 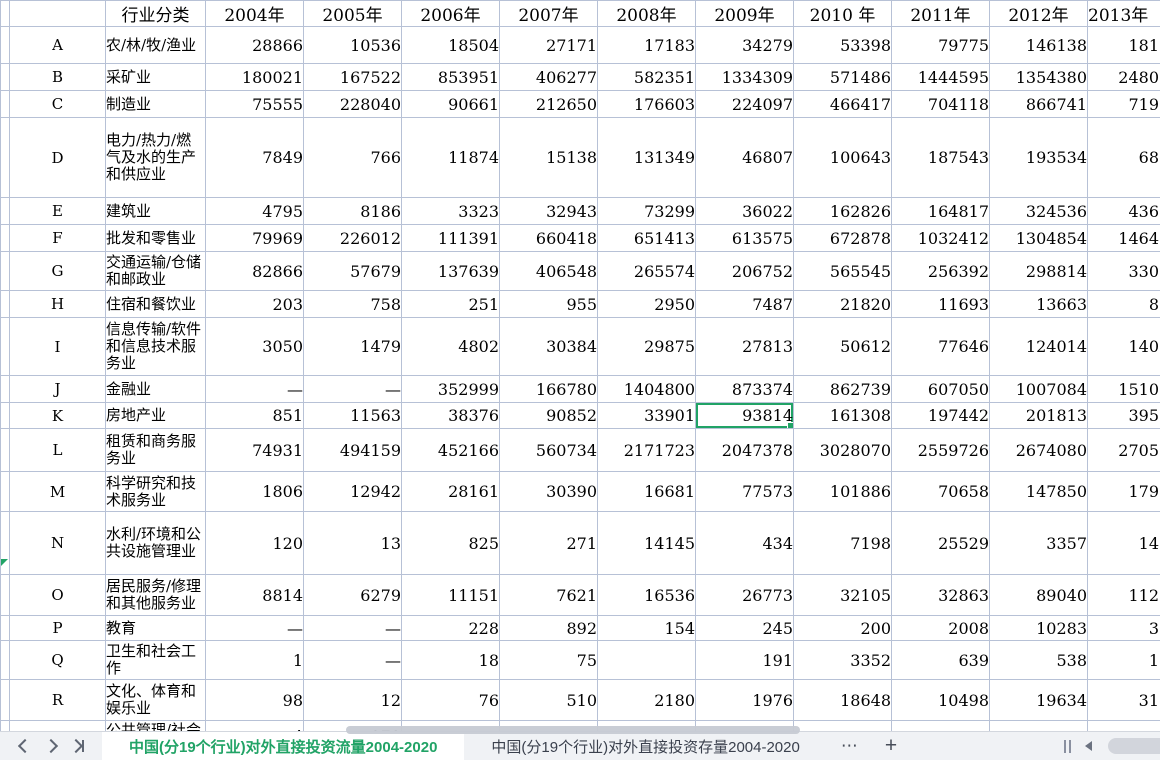 I want to click on value-cell: 82866, so click(x=255, y=271).